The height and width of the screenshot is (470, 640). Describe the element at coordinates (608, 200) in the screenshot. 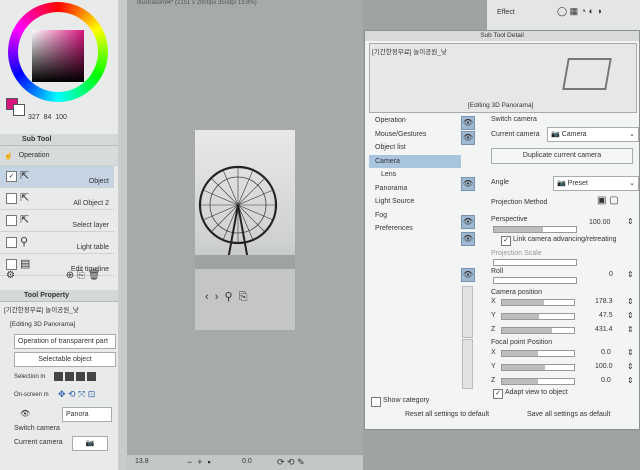

I see `projection-buttons: ▣ ▢` at that location.